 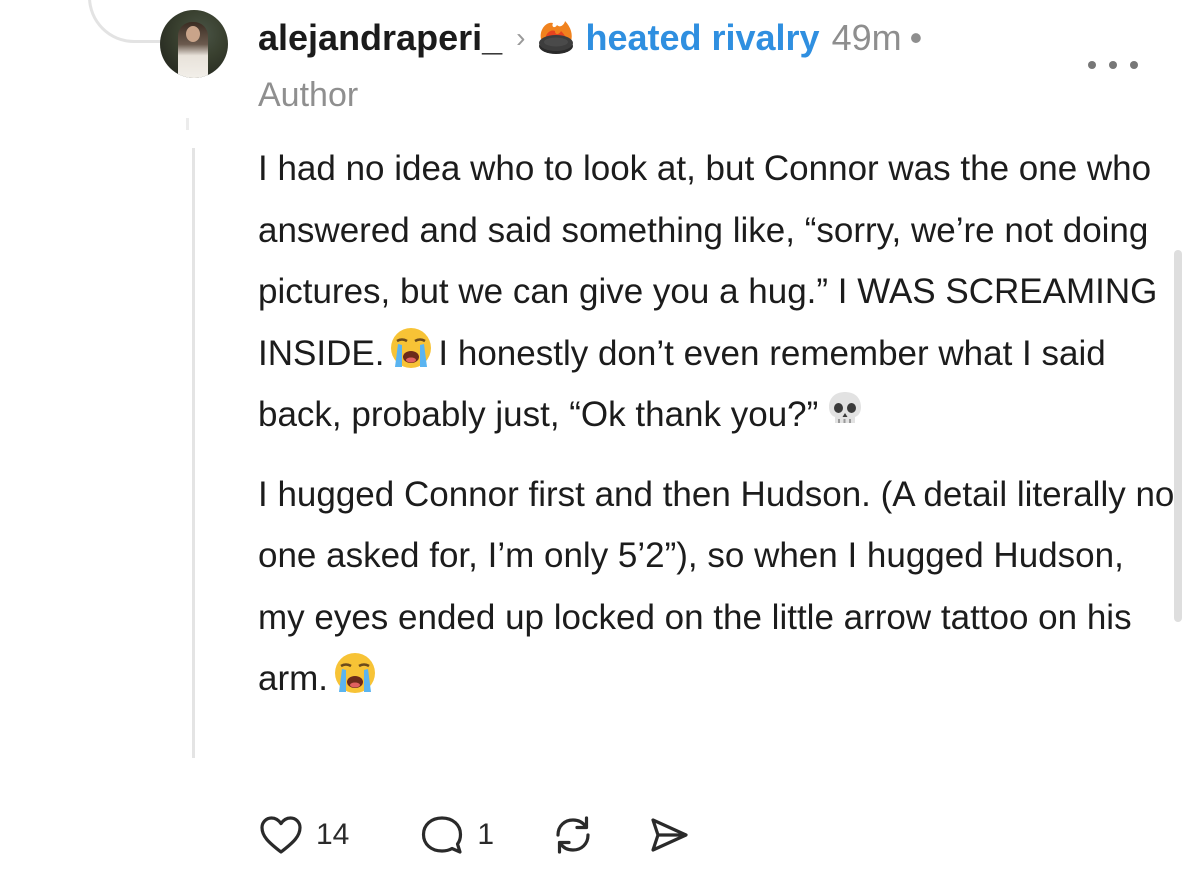 I want to click on skull-icon, so click(x=845, y=409).